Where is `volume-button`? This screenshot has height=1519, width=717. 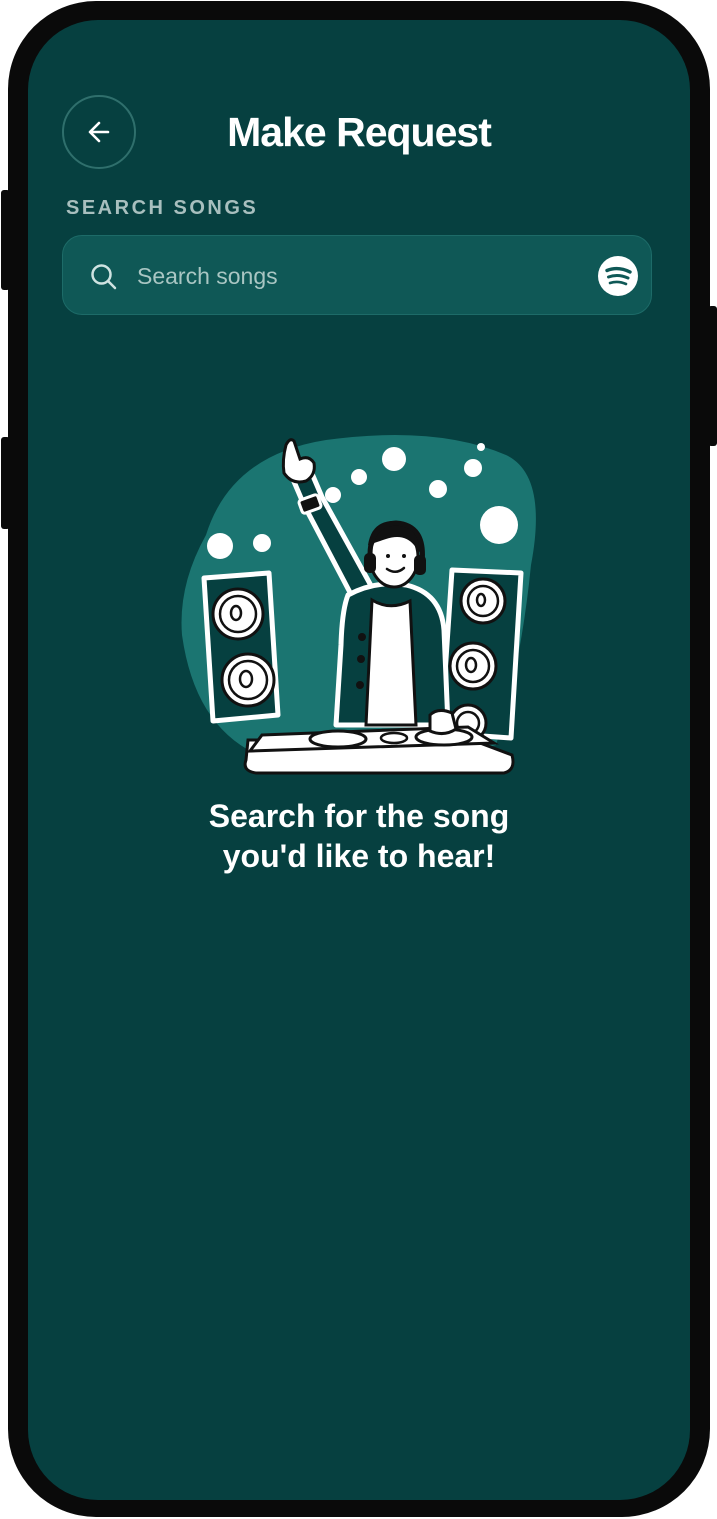 volume-button is located at coordinates (5, 483).